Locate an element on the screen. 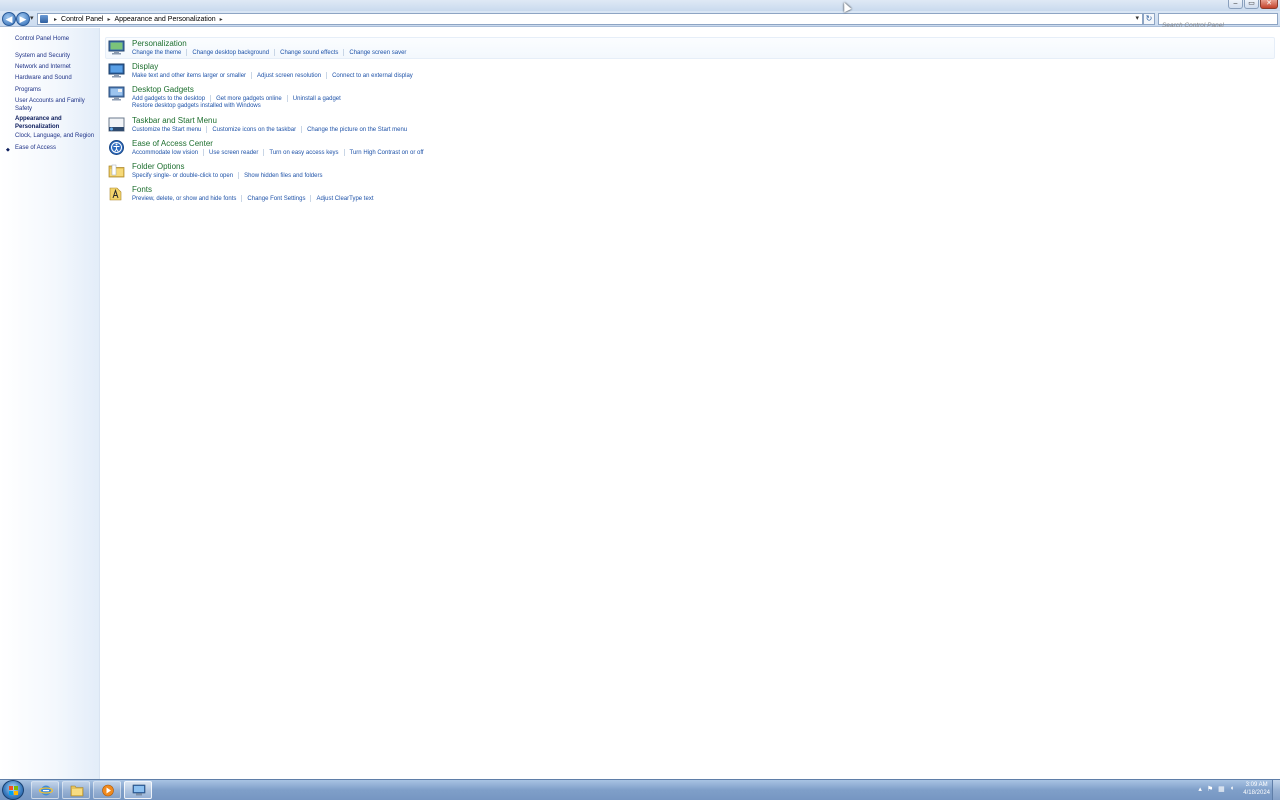 The width and height of the screenshot is (1280, 800). address-dropdown-button: ▾ is located at coordinates (1137, 18).